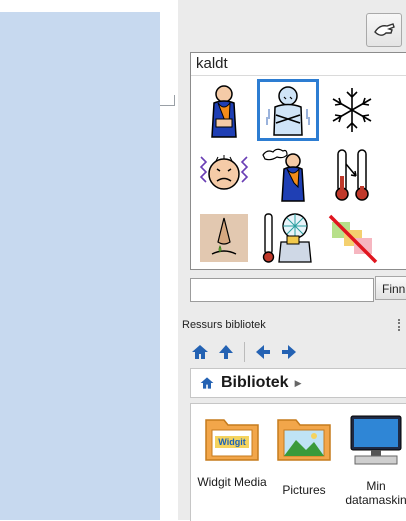  I want to click on nose-drip-icon, so click(224, 238).